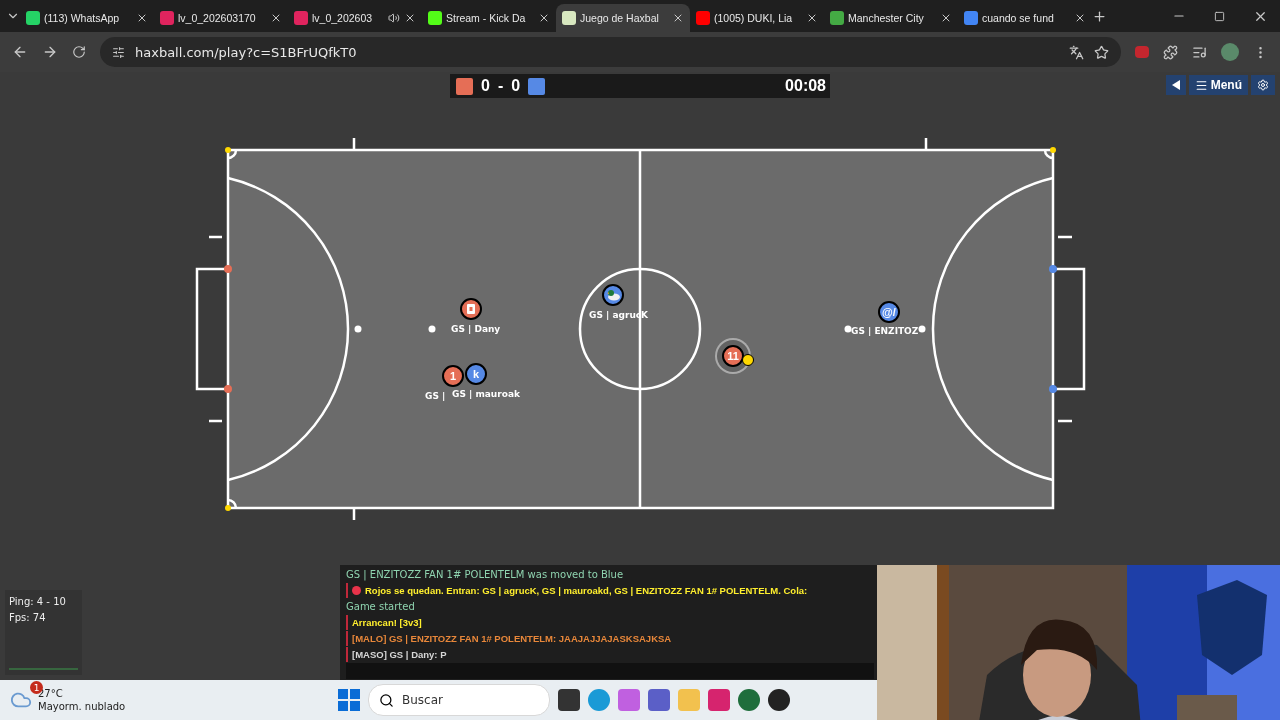  Describe the element at coordinates (1025, 18) in the screenshot. I see `browser-tab: cuando se fund` at that location.